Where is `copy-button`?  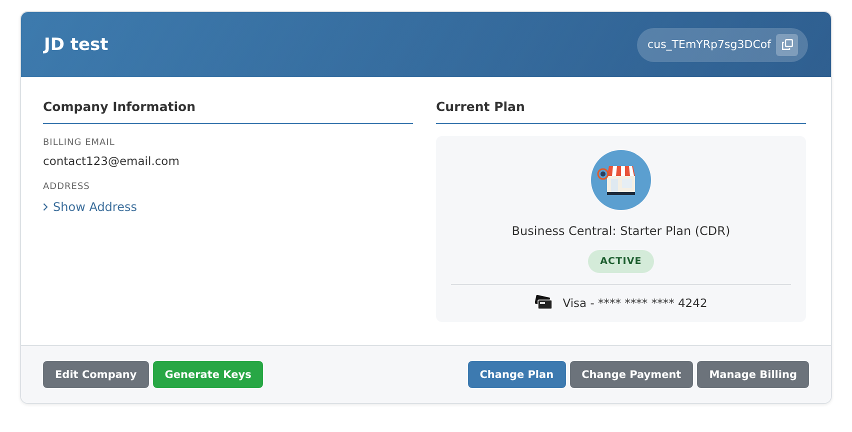
copy-button is located at coordinates (787, 45).